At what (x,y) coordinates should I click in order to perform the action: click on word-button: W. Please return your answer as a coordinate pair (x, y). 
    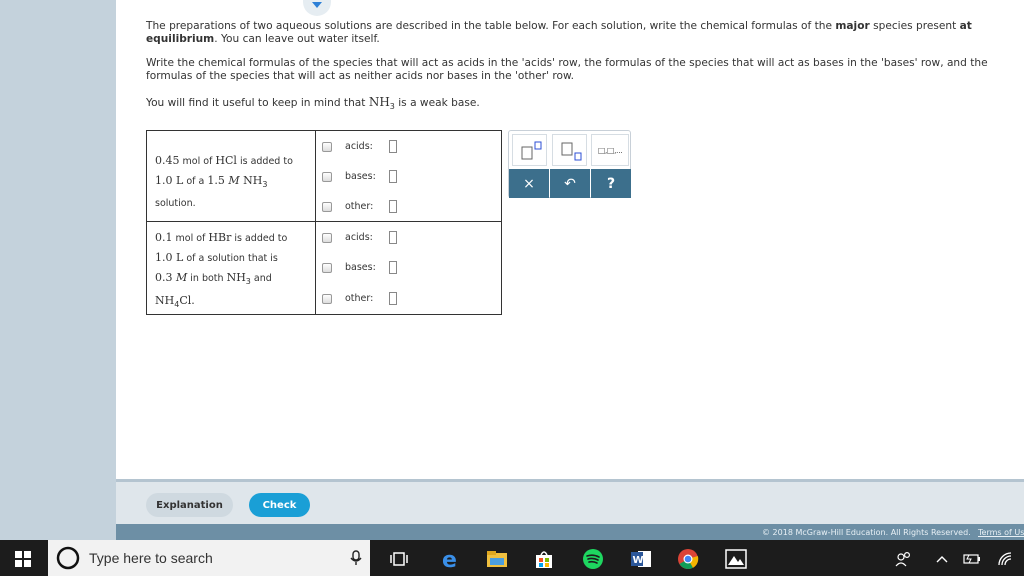
    Looking at the image, I should click on (641, 559).